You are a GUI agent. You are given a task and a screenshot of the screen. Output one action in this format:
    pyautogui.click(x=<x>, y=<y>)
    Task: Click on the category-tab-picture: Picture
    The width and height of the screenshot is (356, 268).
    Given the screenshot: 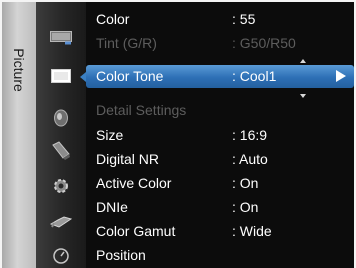 What is the action you would take?
    pyautogui.click(x=19, y=135)
    